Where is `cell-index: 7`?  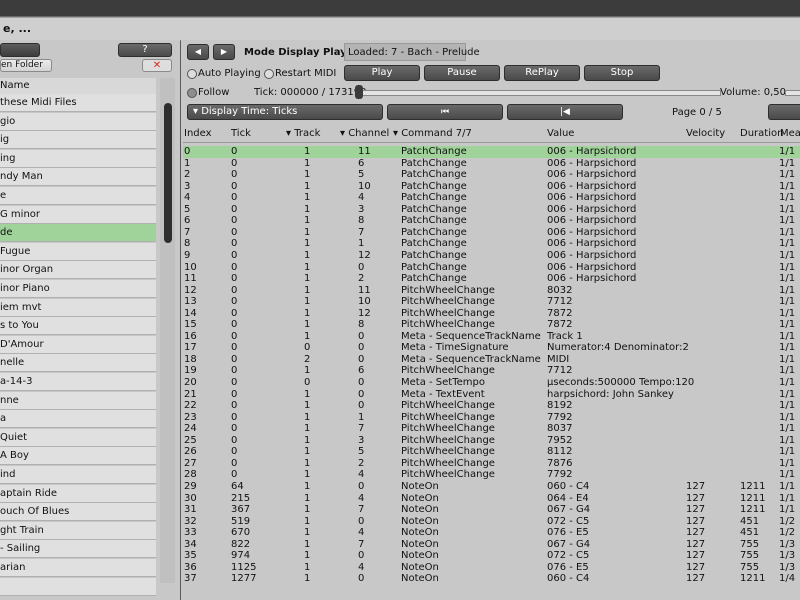 cell-index: 7 is located at coordinates (187, 232).